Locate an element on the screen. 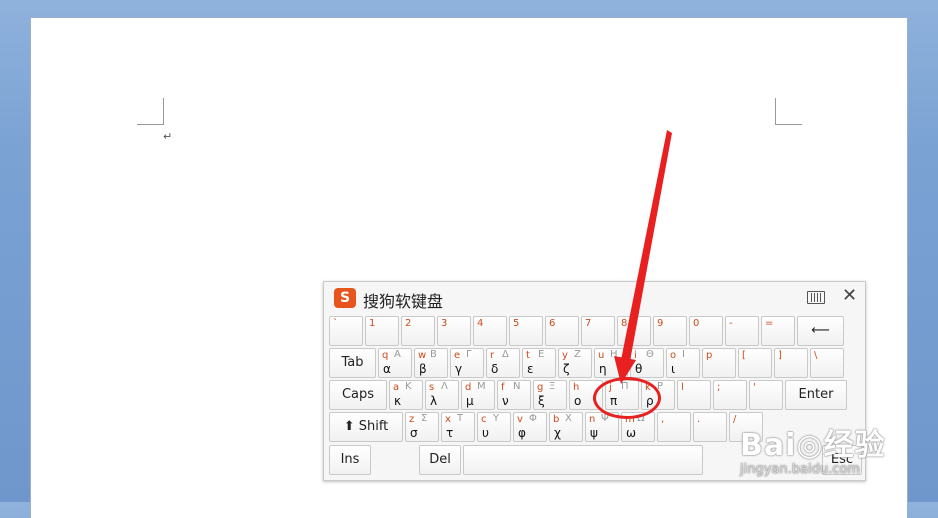 The width and height of the screenshot is (938, 518). watermark-sub: jingyan.baidu.com is located at coordinates (800, 469).